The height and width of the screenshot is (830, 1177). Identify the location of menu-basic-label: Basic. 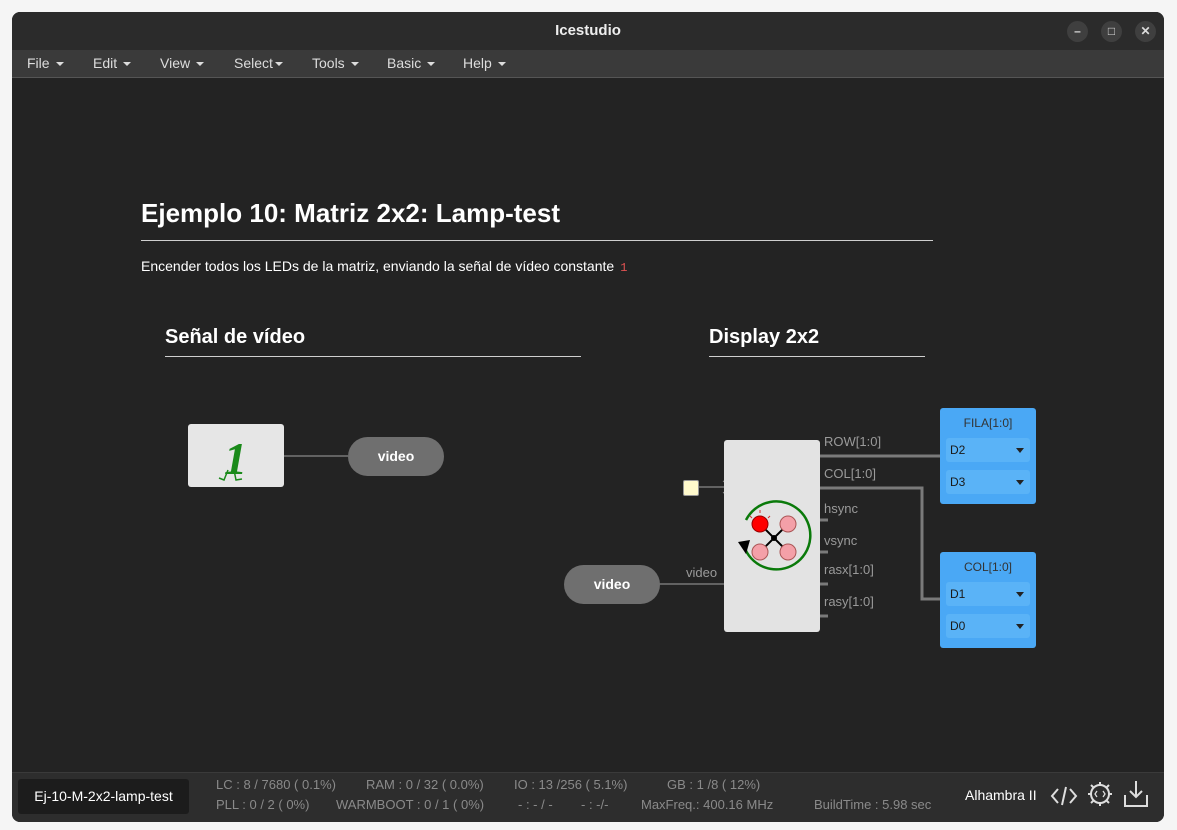
(404, 63).